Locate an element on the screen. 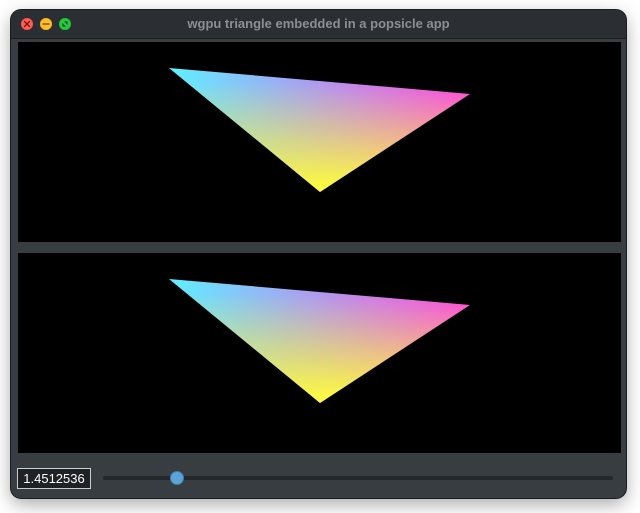  titlebar: wgpu triangle embedded in a popsicle app is located at coordinates (318, 24).